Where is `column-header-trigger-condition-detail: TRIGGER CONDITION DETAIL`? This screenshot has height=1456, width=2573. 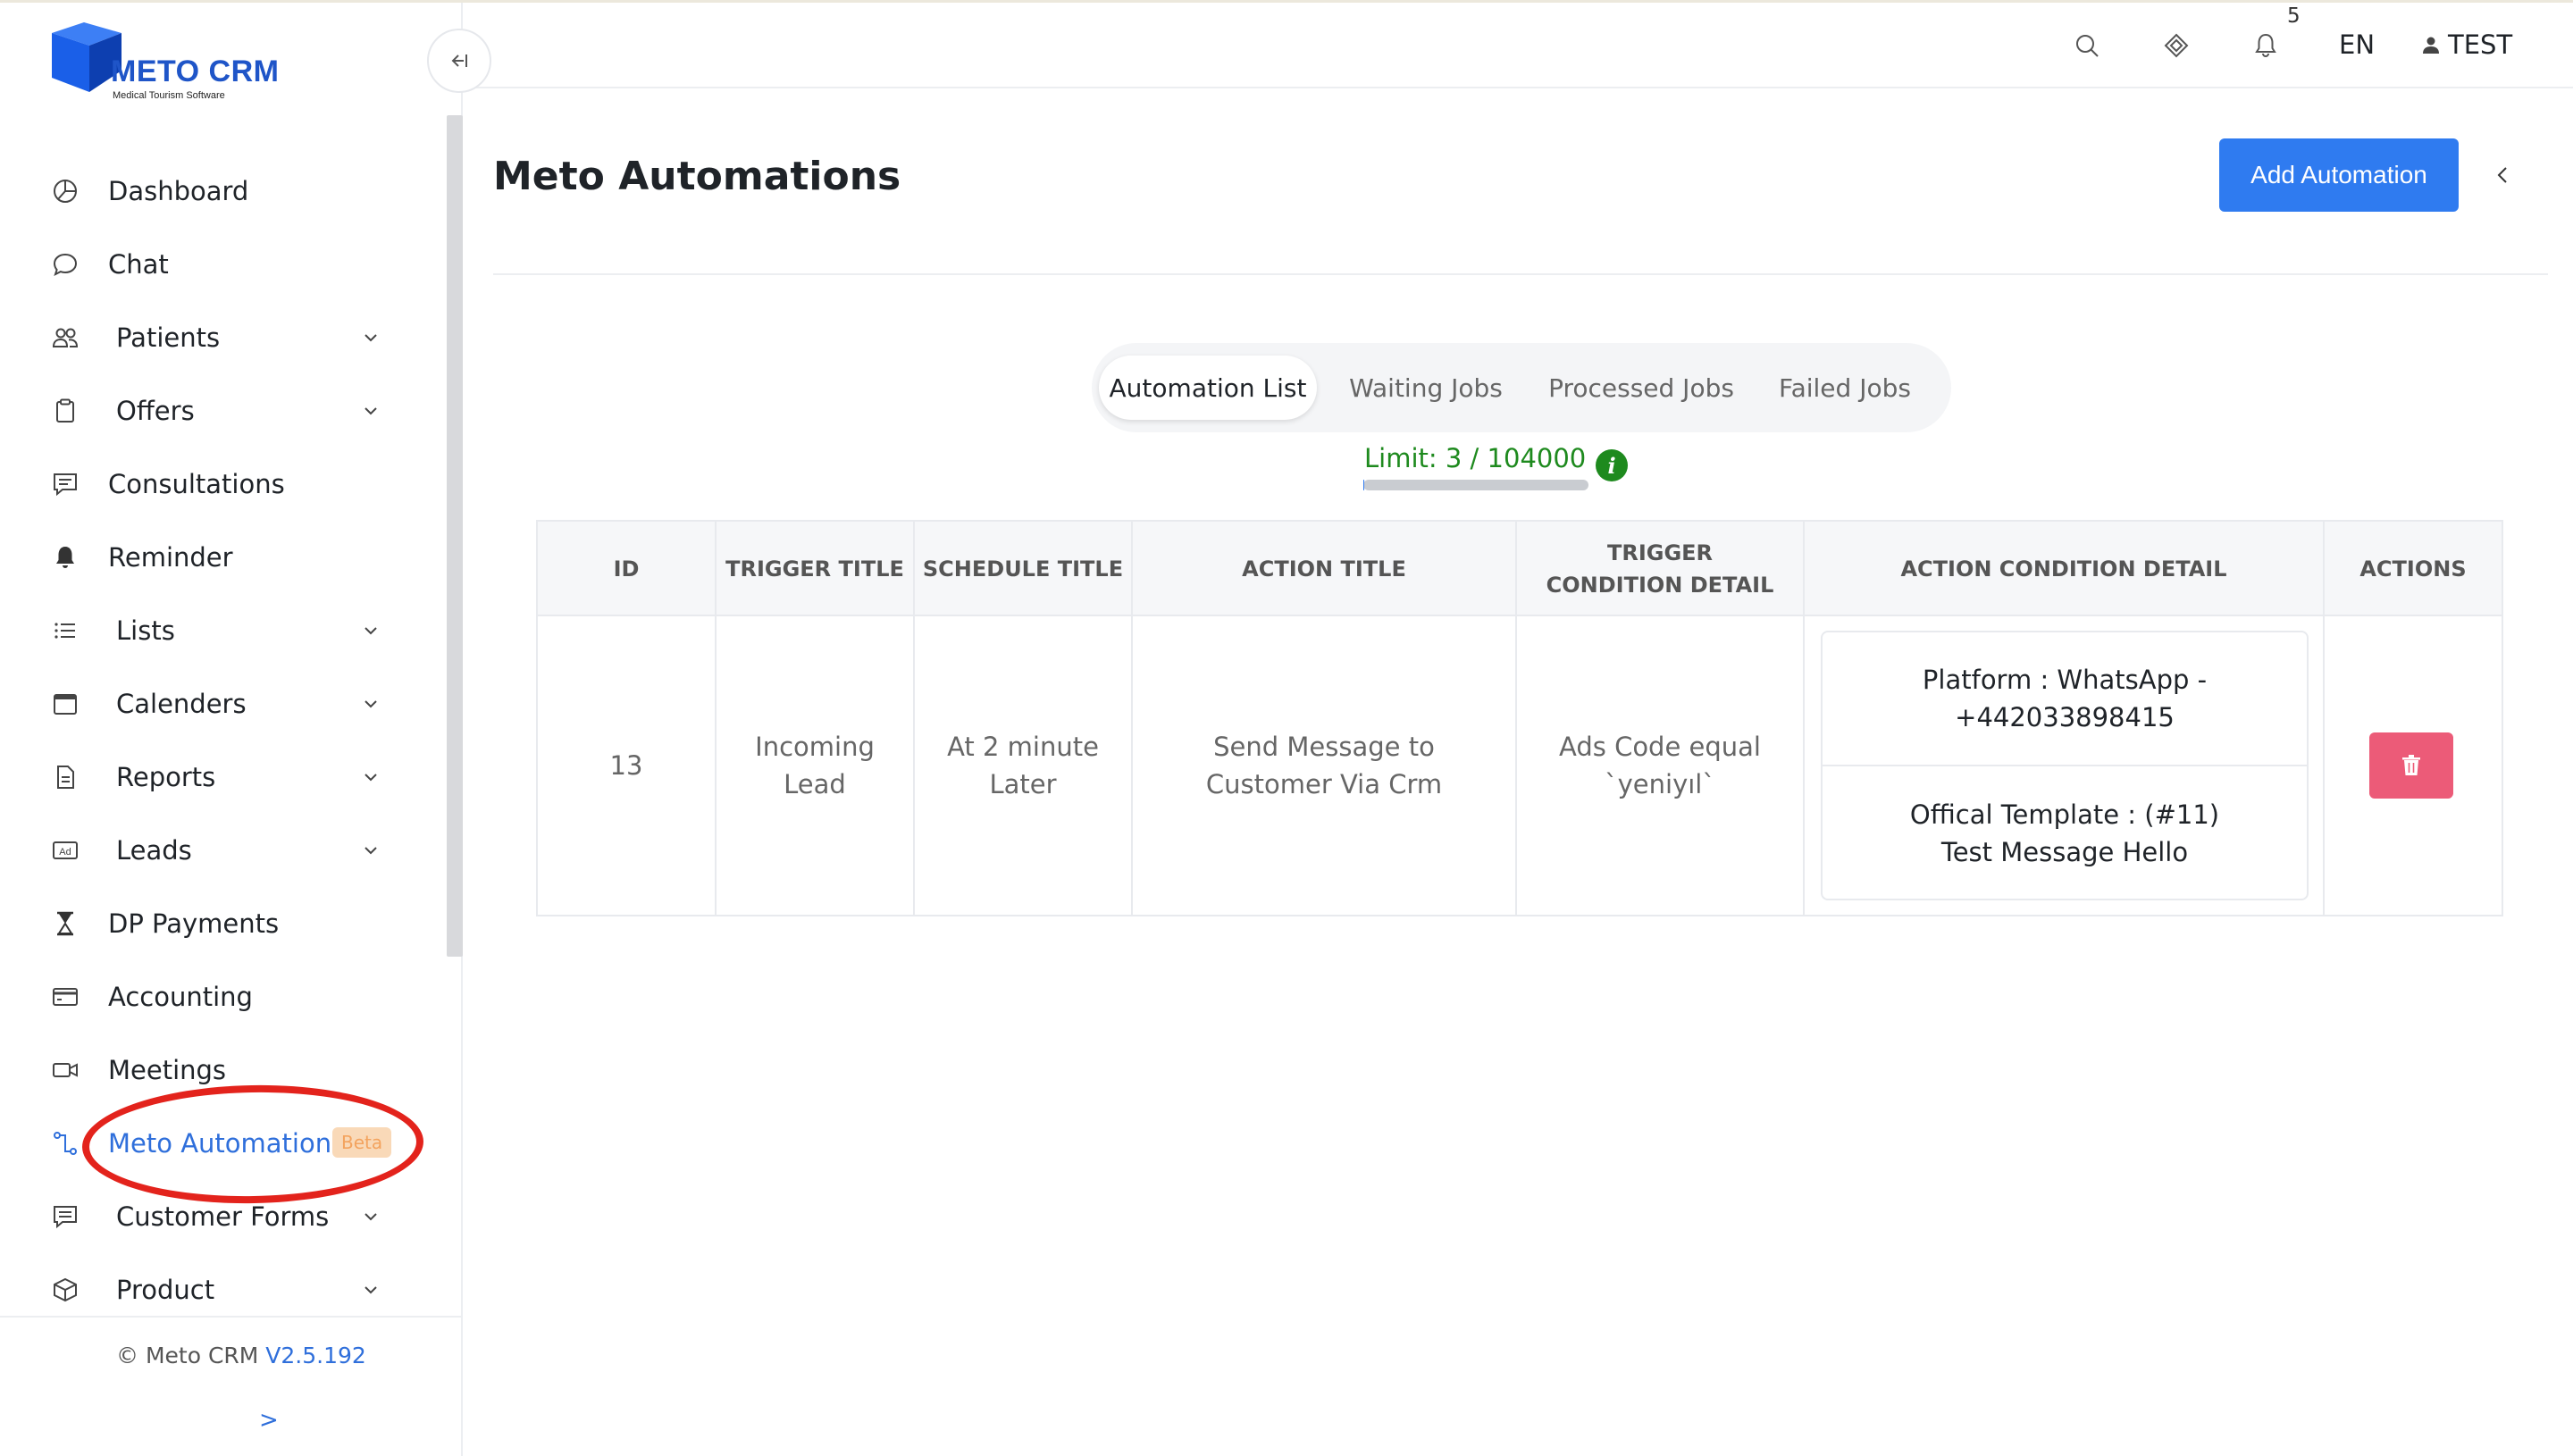
column-header-trigger-condition-detail: TRIGGER CONDITION DETAIL is located at coordinates (1661, 569).